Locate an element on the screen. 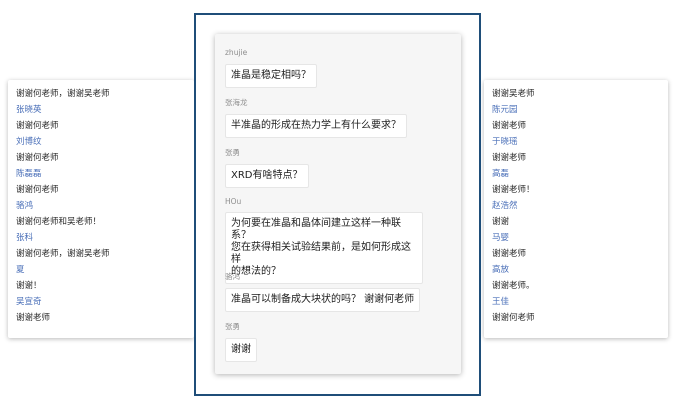 This screenshot has width=687, height=403. chat-sender-name: 刘博纹 is located at coordinates (29, 142).